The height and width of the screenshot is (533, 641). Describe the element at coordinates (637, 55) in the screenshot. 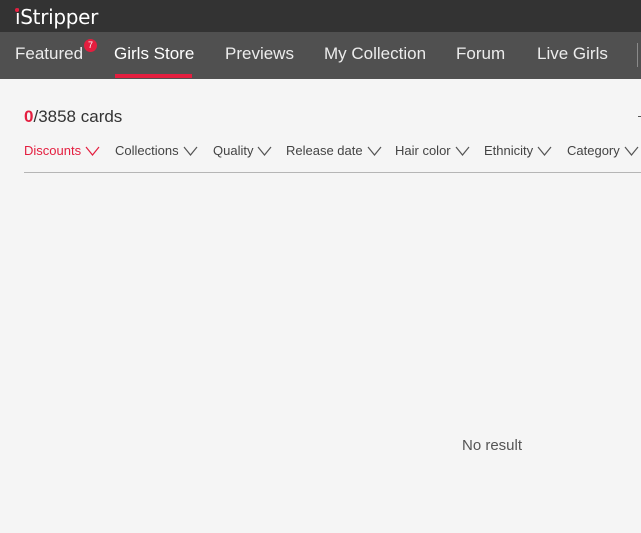

I see `nav-separator` at that location.